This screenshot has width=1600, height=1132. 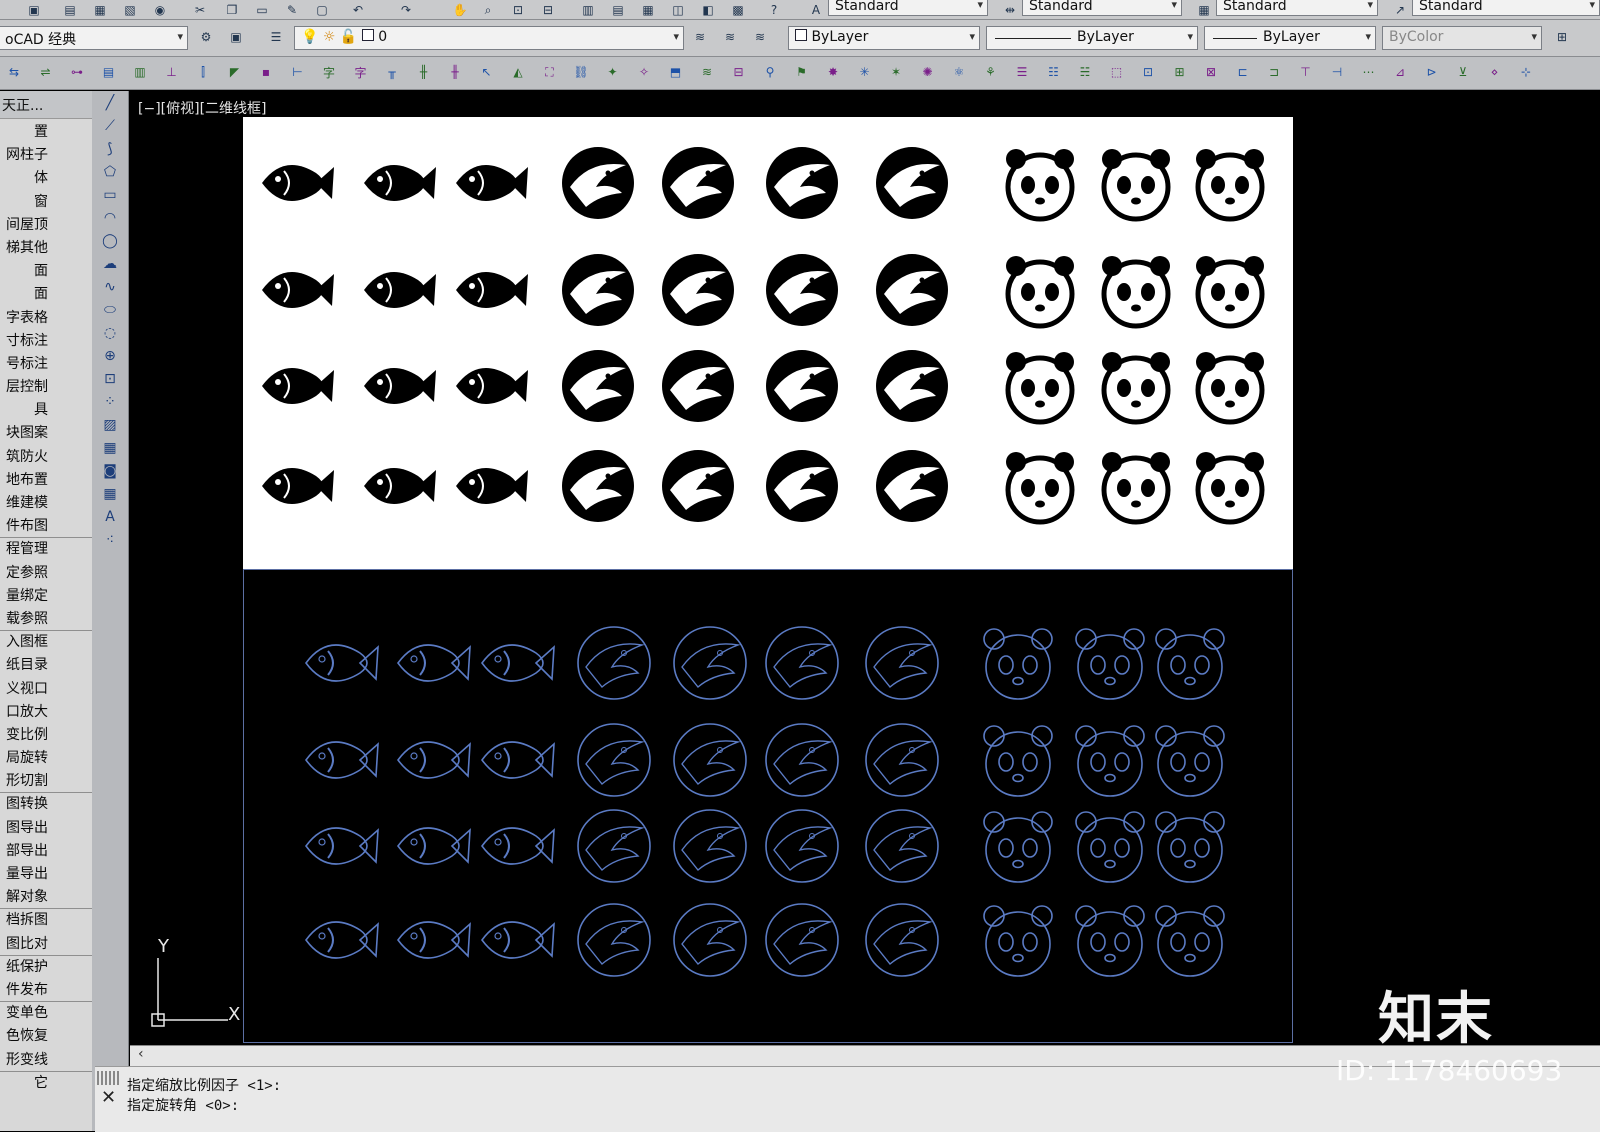 What do you see at coordinates (110, 447) in the screenshot?
I see `gradient-icon: ▦` at bounding box center [110, 447].